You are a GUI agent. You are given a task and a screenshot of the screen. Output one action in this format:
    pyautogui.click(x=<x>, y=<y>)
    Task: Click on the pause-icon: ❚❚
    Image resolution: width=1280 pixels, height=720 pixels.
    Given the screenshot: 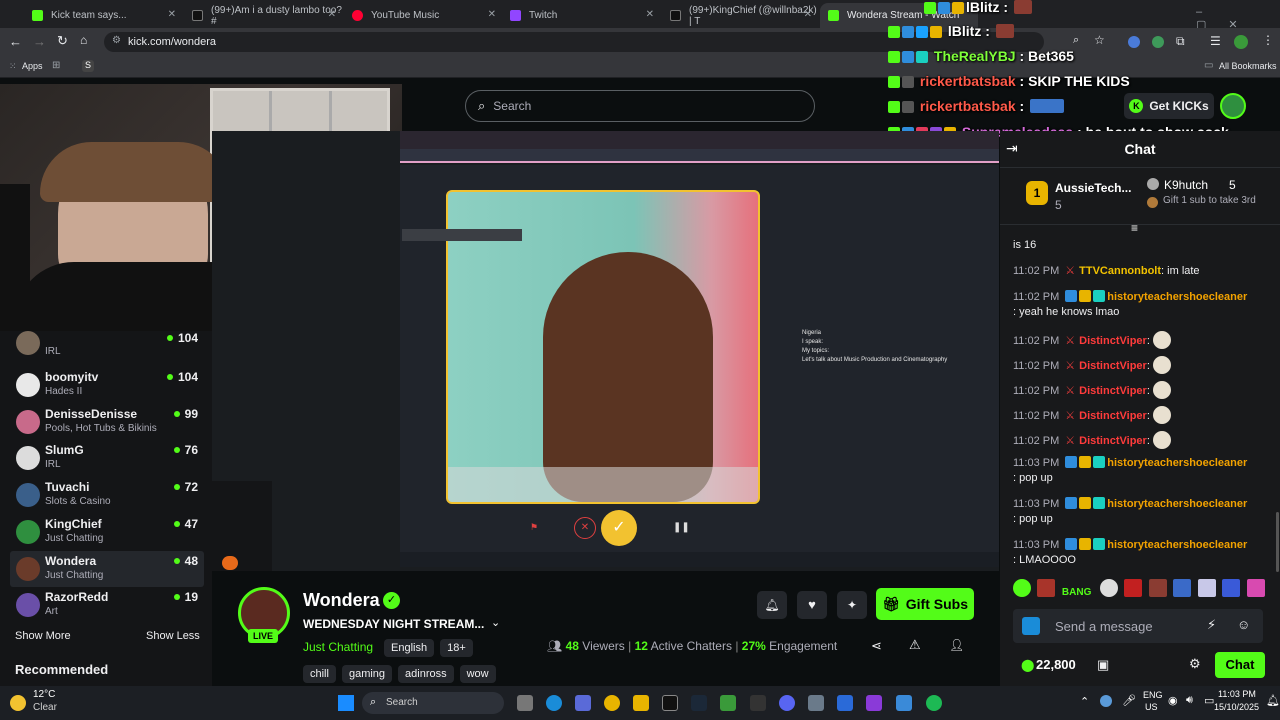 What is the action you would take?
    pyautogui.click(x=681, y=527)
    